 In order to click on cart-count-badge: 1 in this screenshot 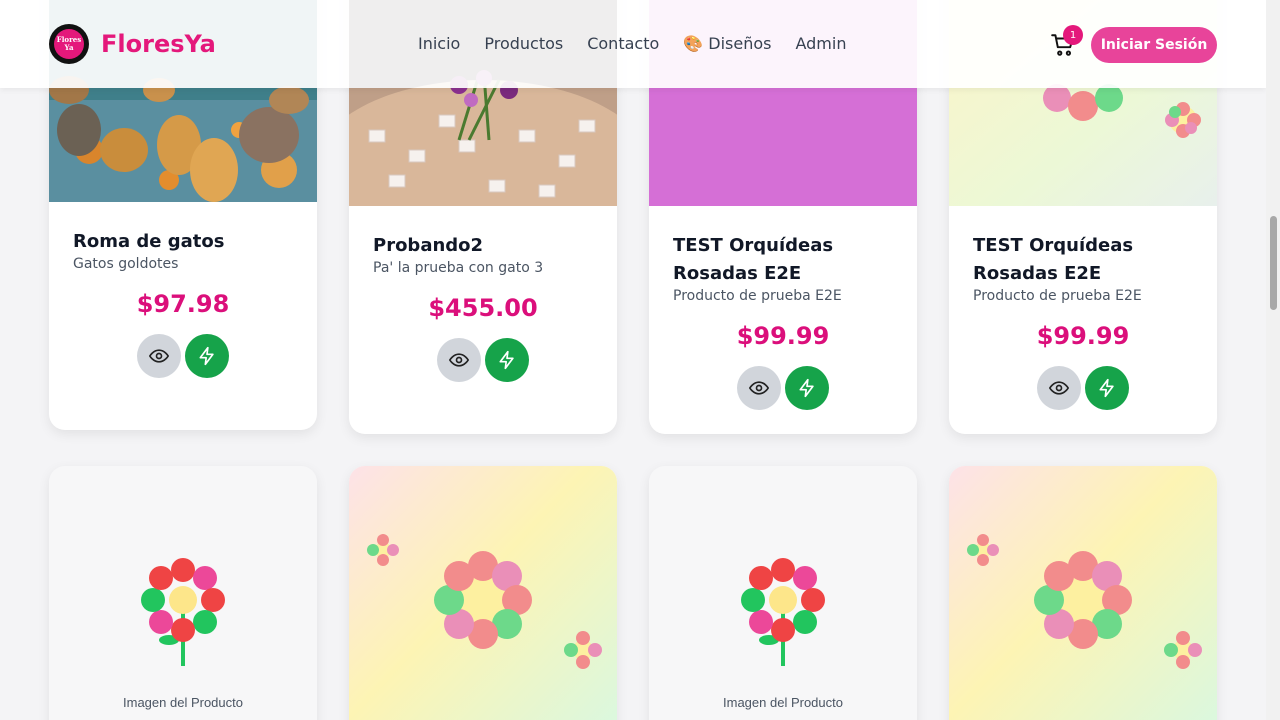, I will do `click(1073, 35)`.